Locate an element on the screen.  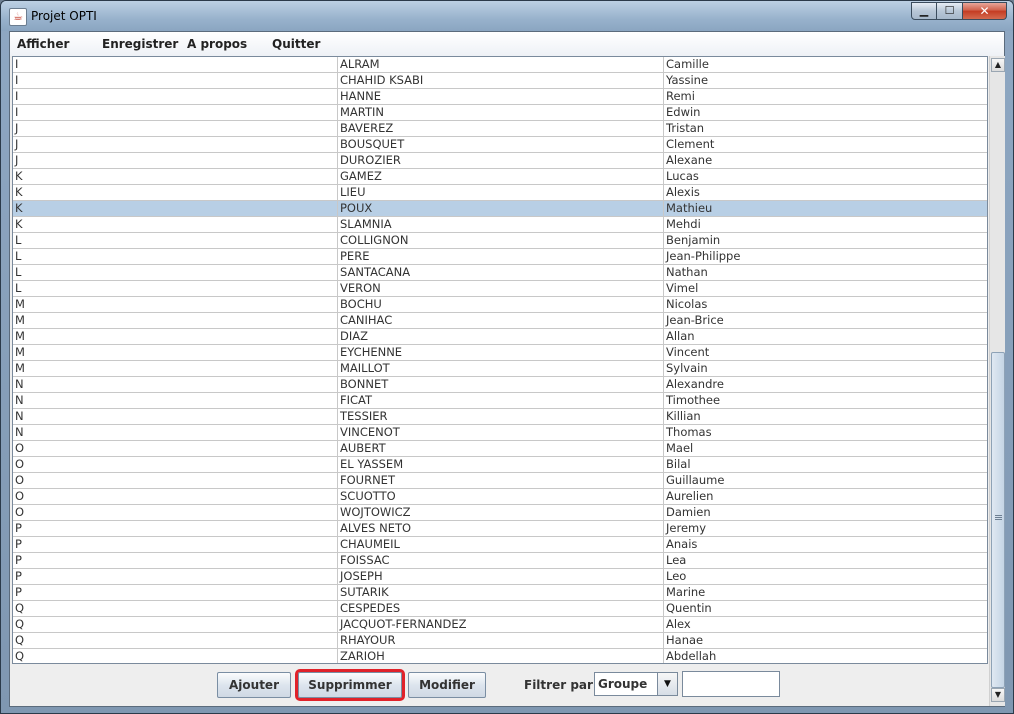
delete-button: Supprimmer is located at coordinates (350, 685).